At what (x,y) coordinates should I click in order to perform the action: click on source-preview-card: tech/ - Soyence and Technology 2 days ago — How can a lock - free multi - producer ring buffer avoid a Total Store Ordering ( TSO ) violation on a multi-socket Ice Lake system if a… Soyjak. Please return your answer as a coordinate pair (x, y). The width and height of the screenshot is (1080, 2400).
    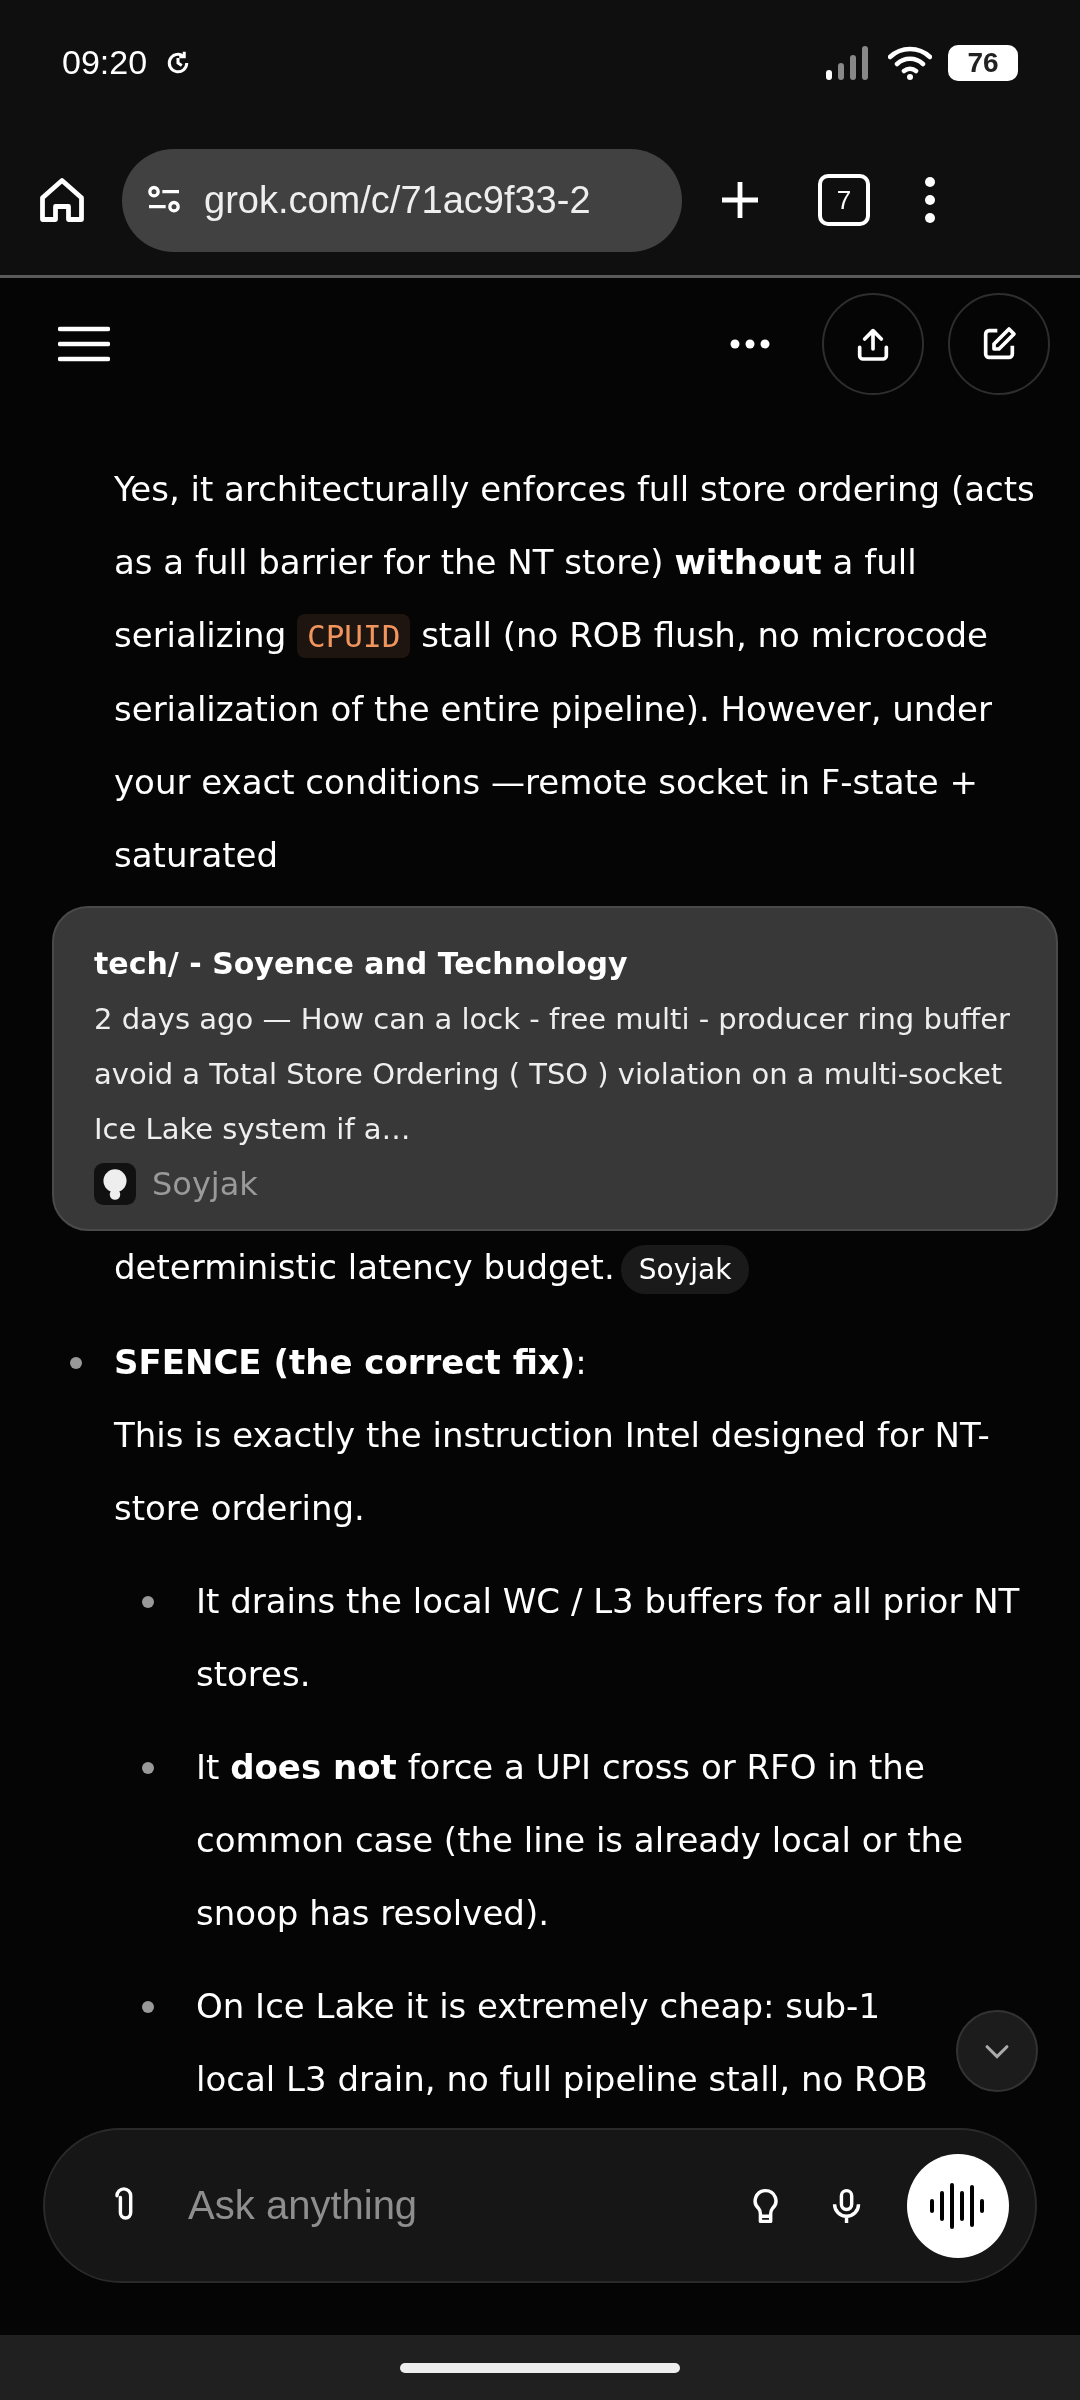
    Looking at the image, I should click on (555, 1068).